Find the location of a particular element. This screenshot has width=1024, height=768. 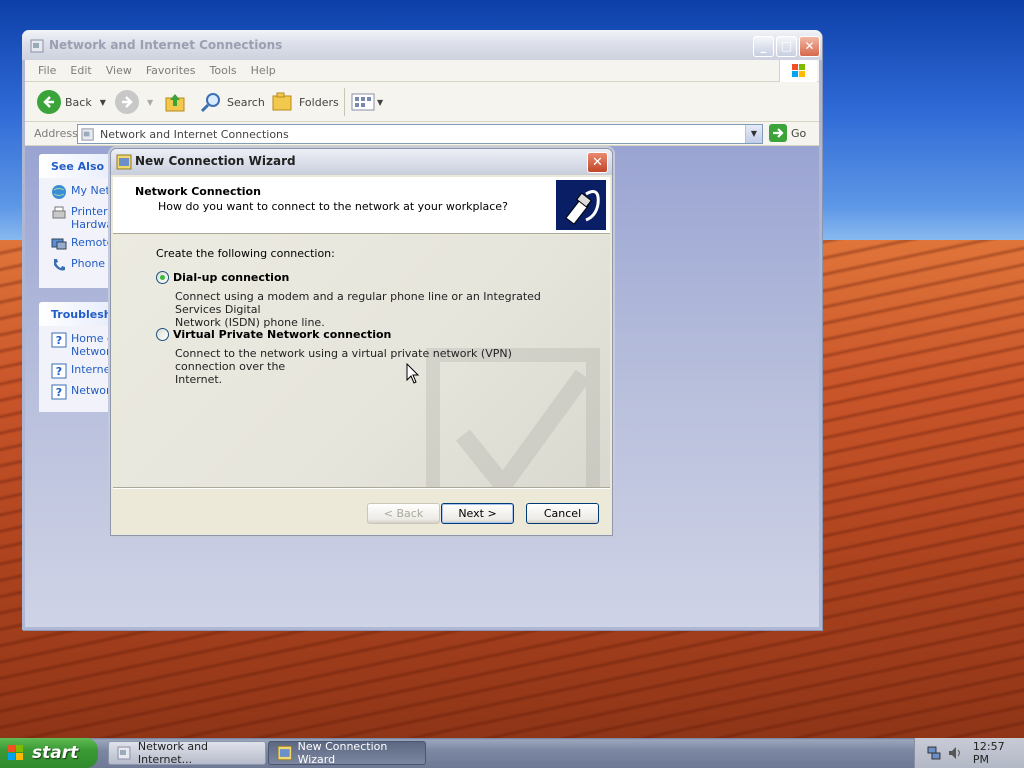

back-wizard-button: < Back is located at coordinates (403, 513).